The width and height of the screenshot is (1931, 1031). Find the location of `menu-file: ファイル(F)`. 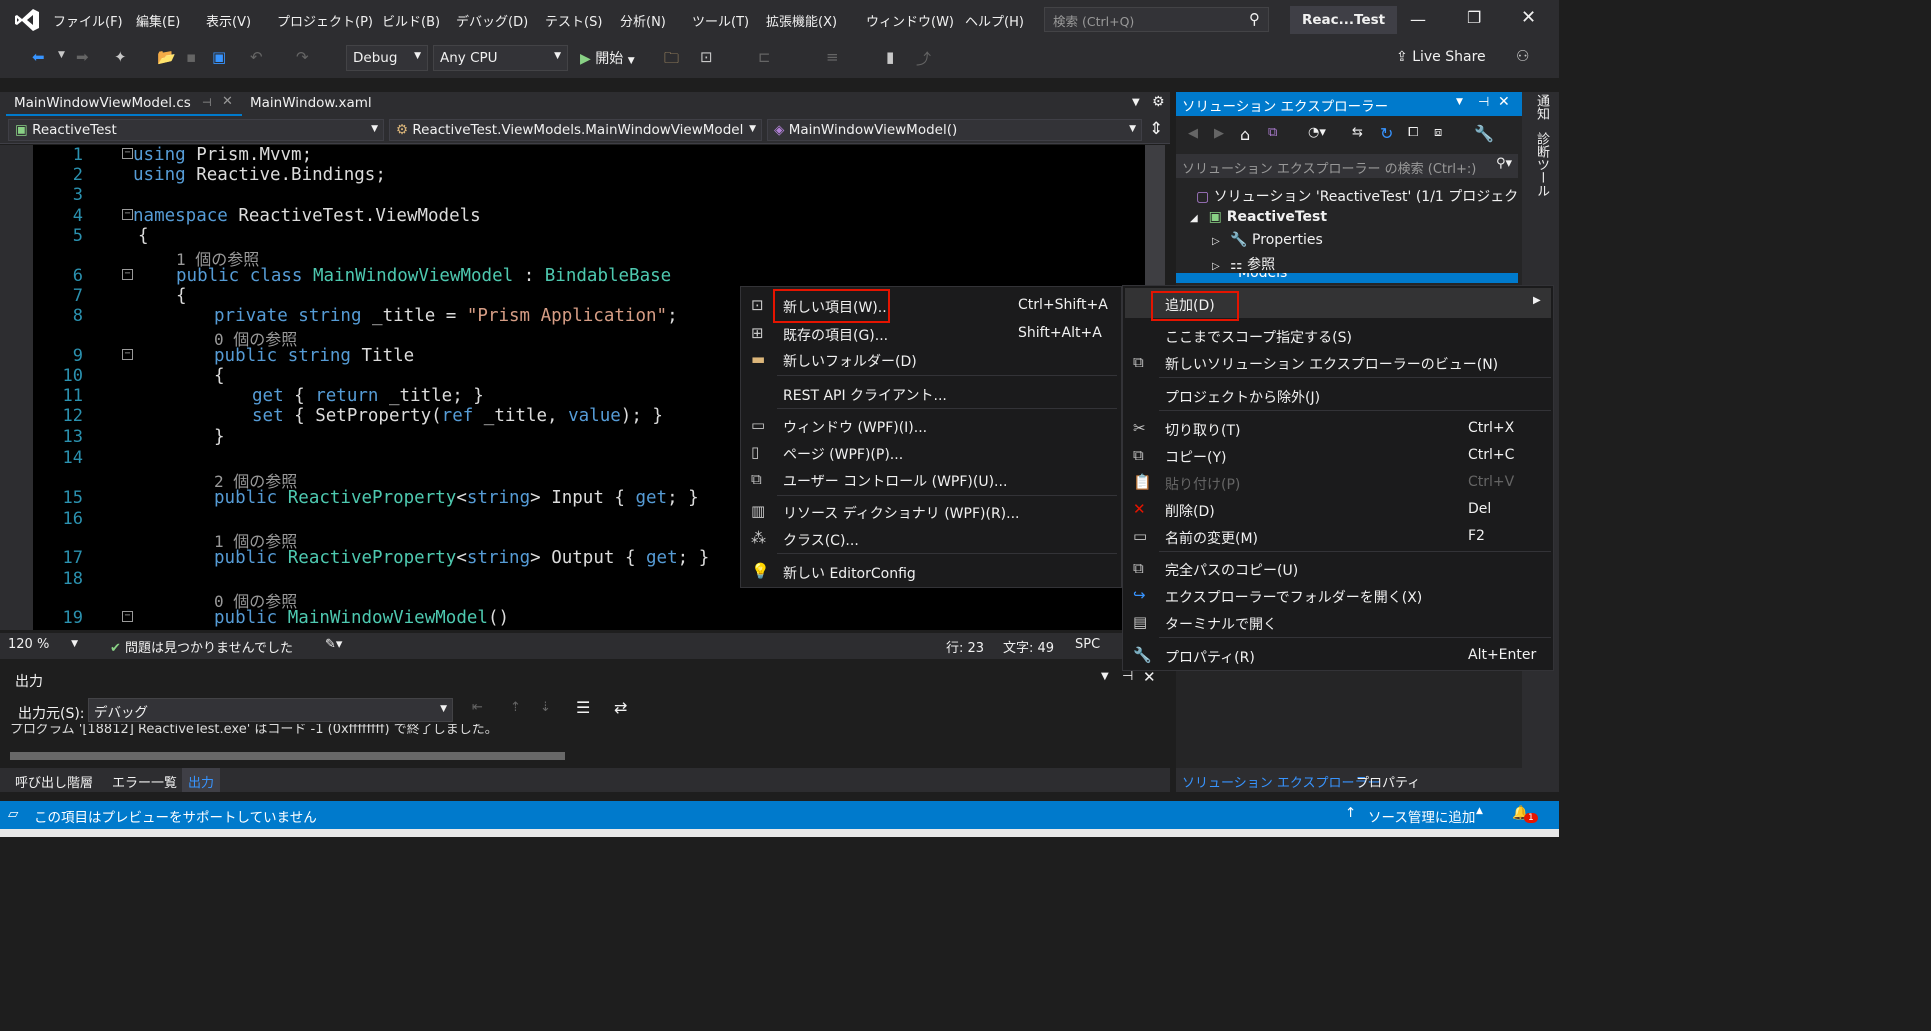

menu-file: ファイル(F) is located at coordinates (88, 20).